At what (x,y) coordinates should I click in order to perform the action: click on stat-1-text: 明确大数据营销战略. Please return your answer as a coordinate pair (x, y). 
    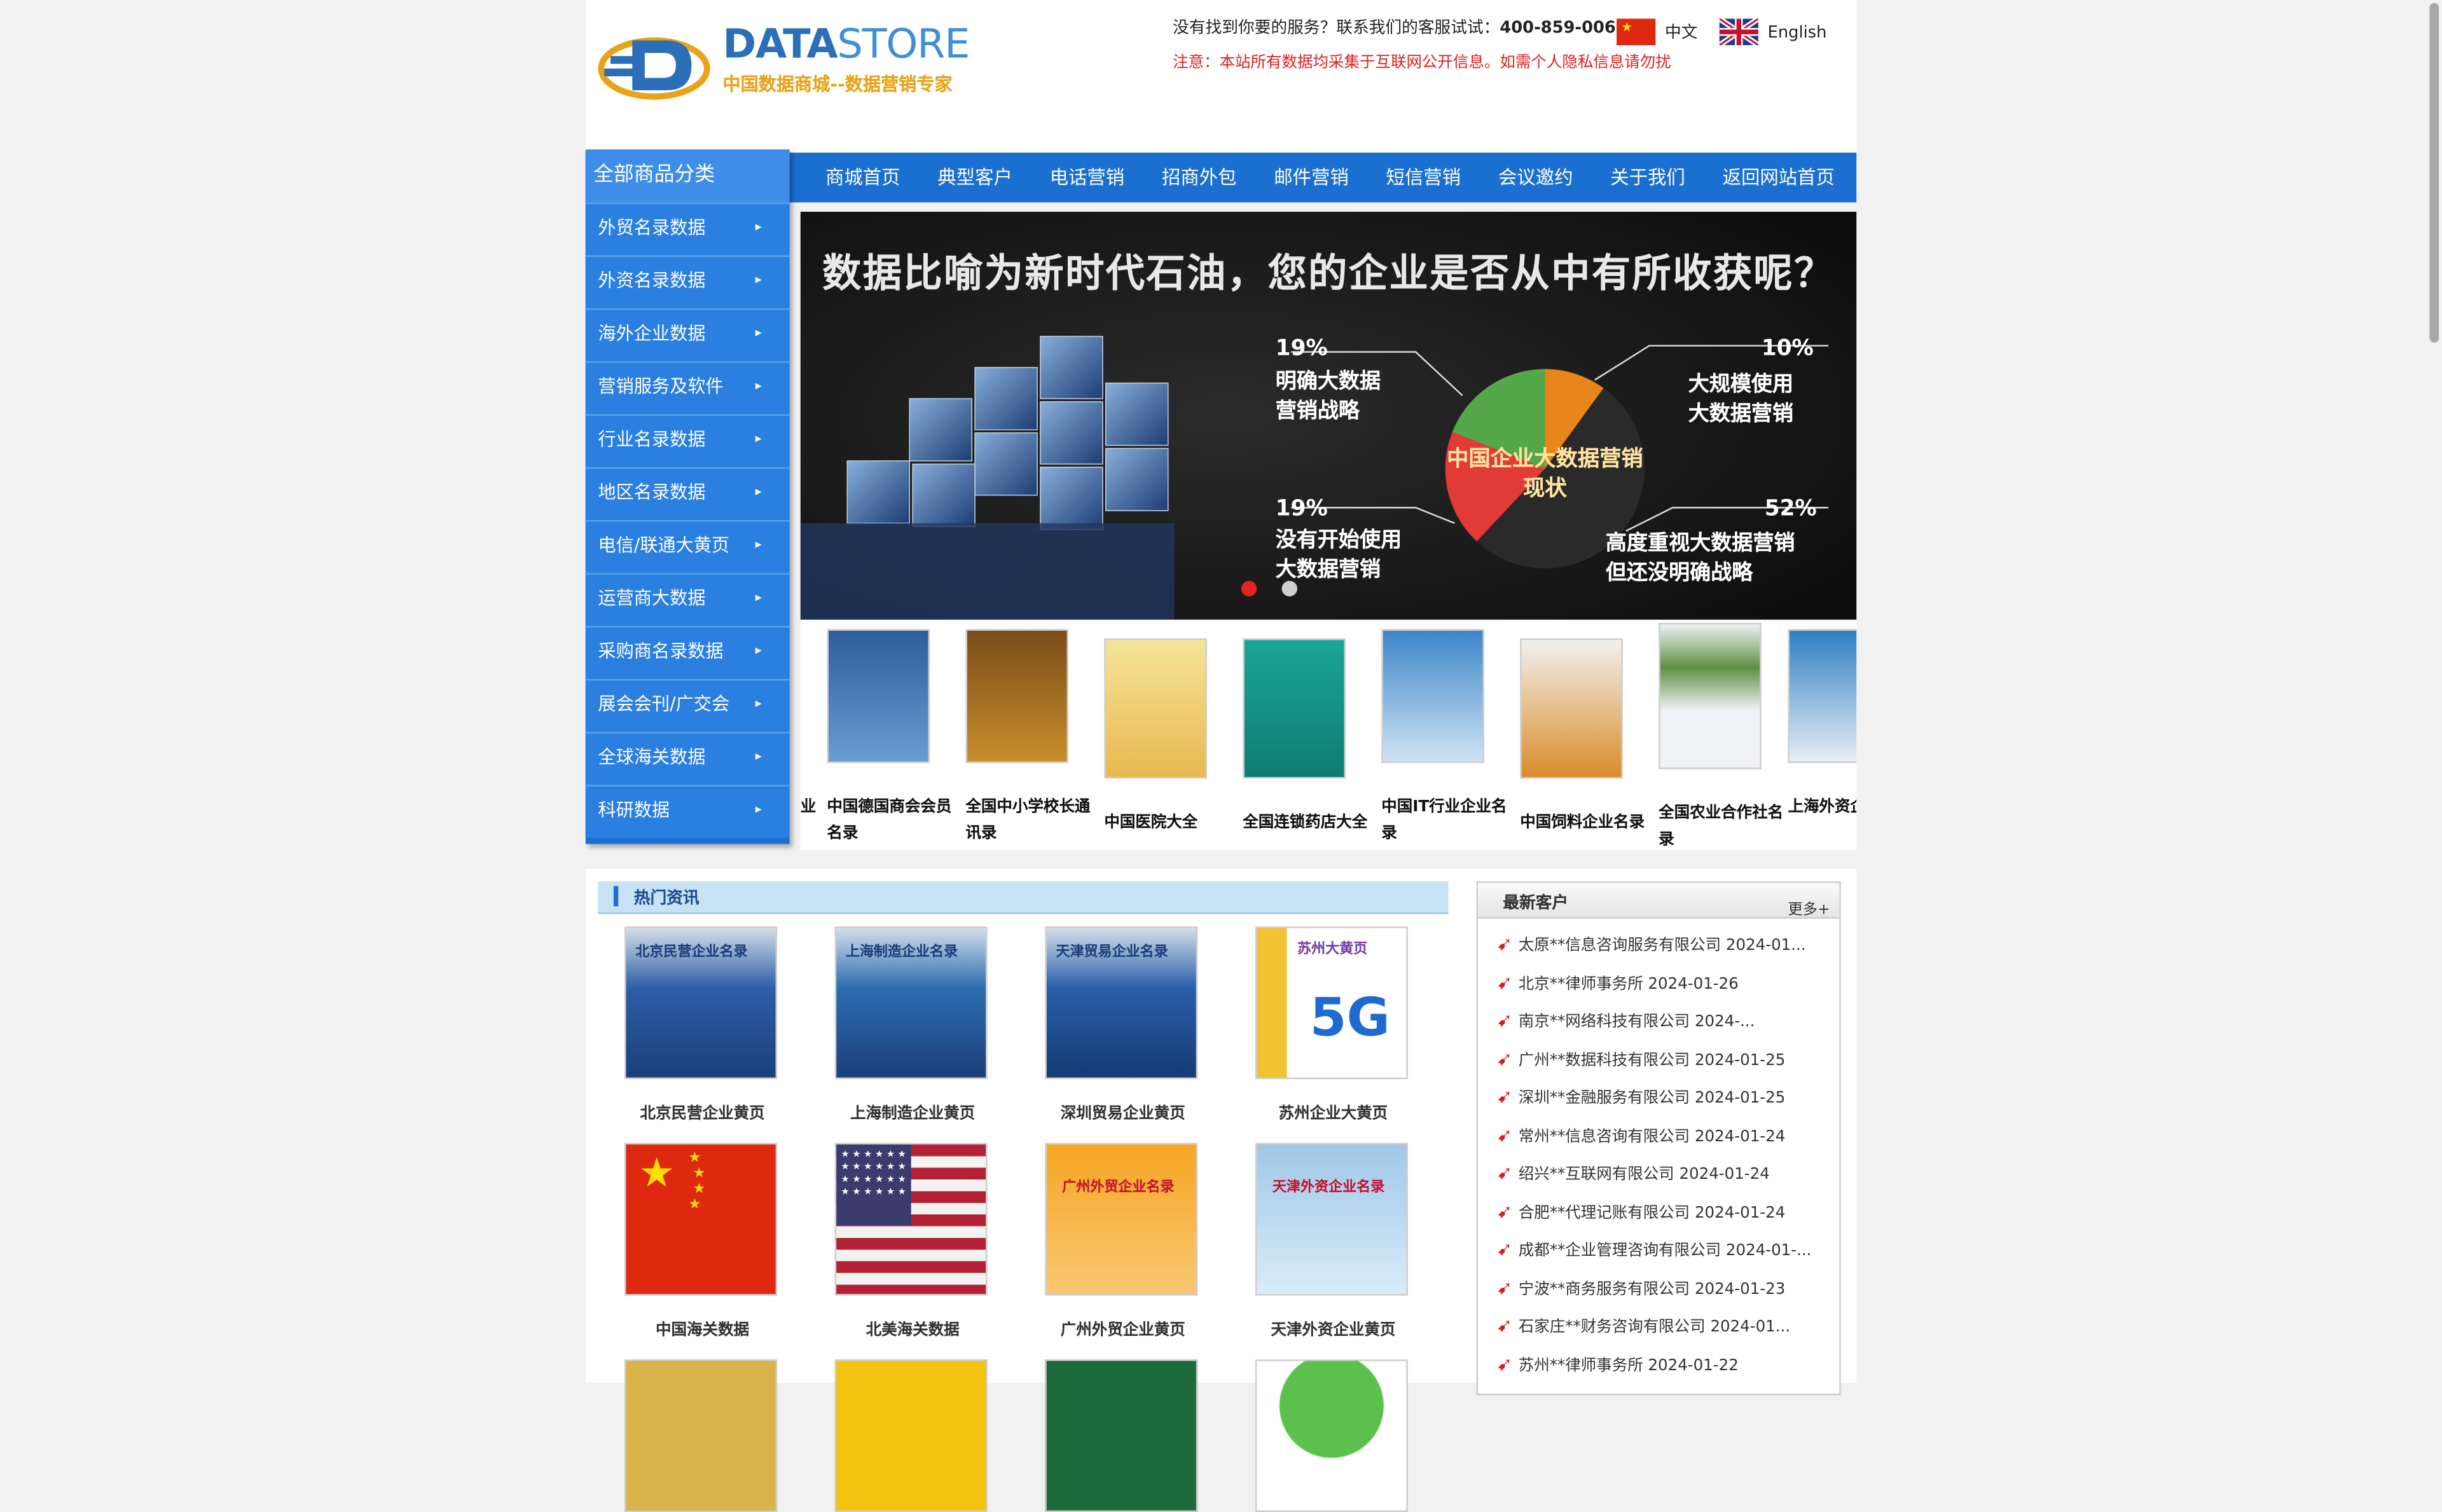
    Looking at the image, I should click on (1328, 396).